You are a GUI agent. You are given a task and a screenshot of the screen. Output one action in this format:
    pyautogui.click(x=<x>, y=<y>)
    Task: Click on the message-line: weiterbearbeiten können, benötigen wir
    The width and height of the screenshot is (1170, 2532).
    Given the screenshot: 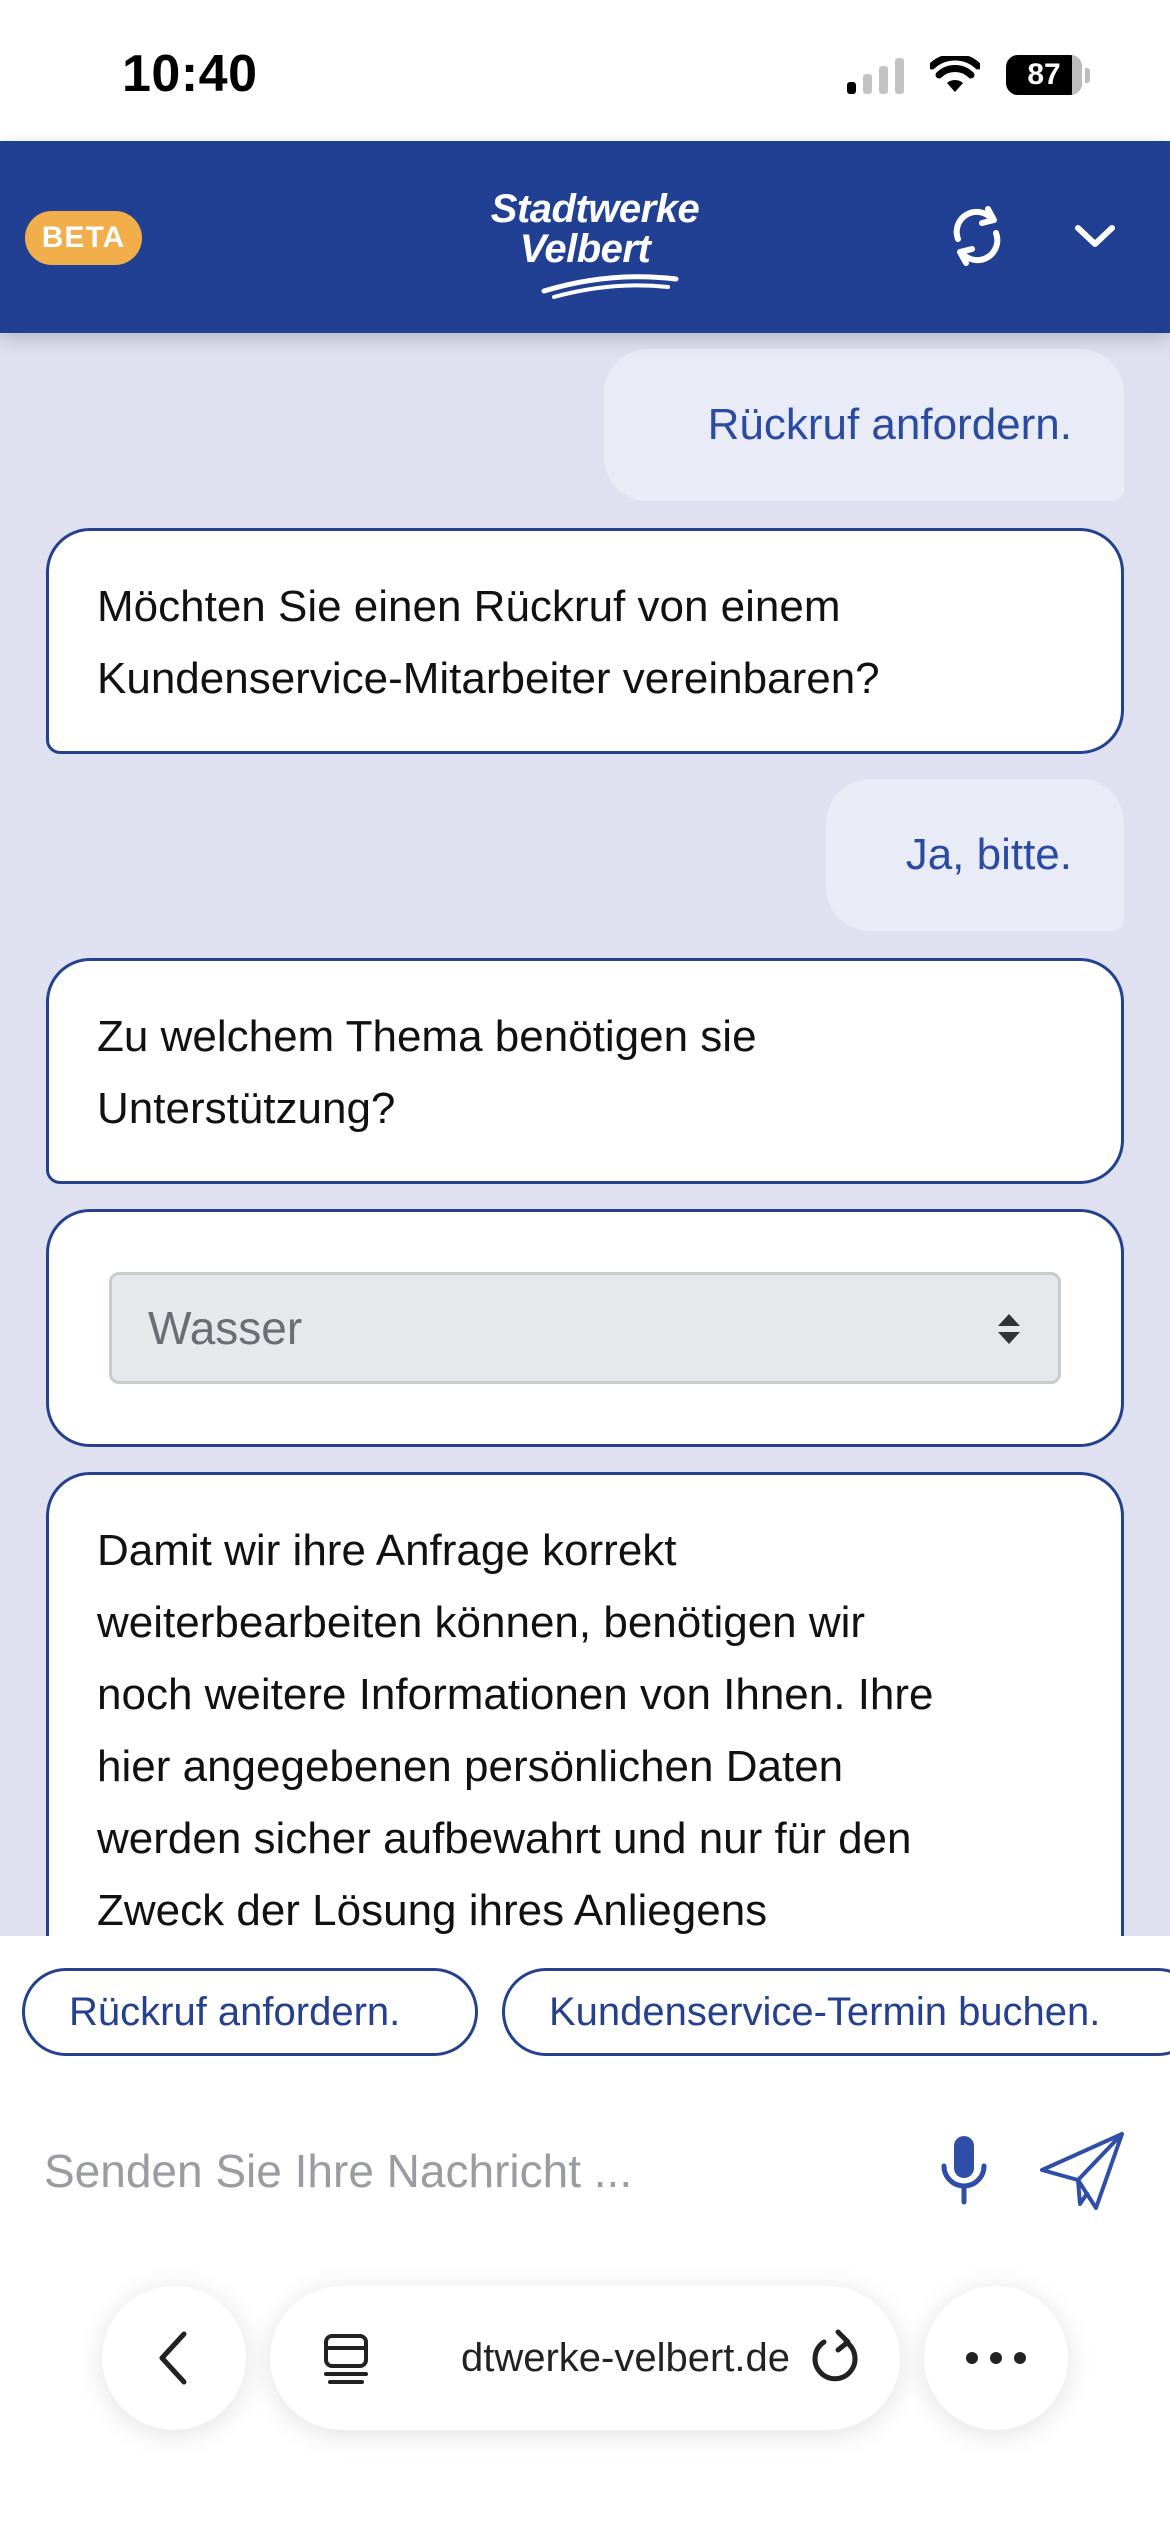 What is the action you would take?
    pyautogui.click(x=481, y=1622)
    